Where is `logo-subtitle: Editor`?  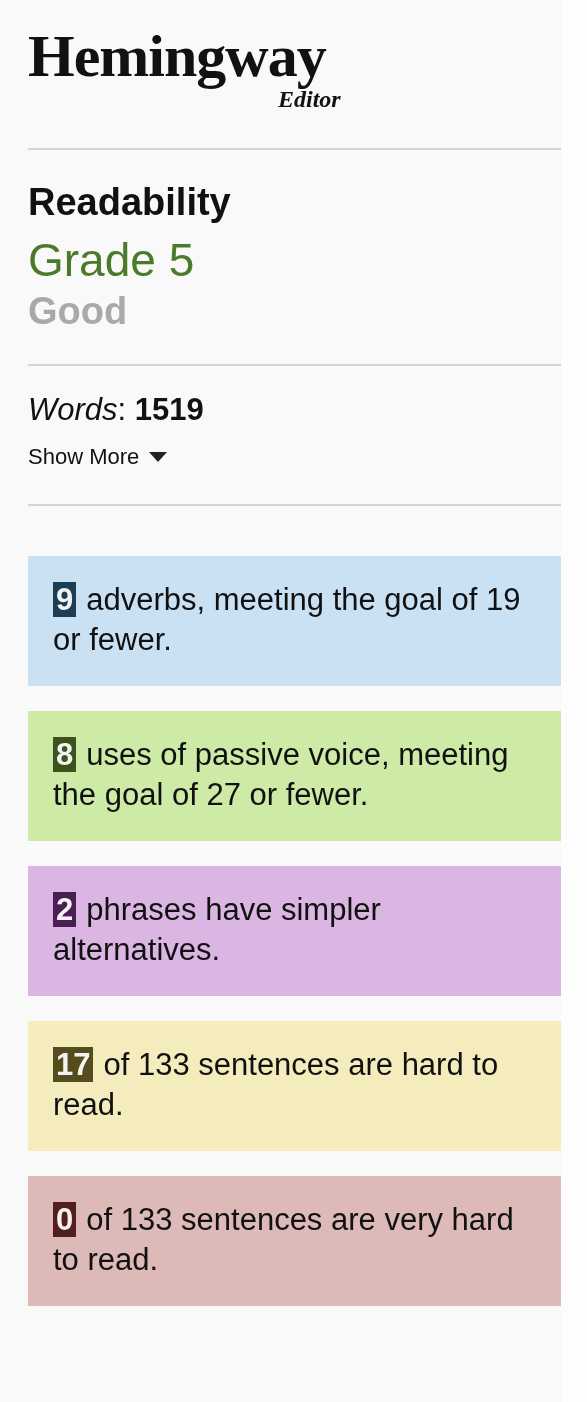 logo-subtitle: Editor is located at coordinates (309, 99).